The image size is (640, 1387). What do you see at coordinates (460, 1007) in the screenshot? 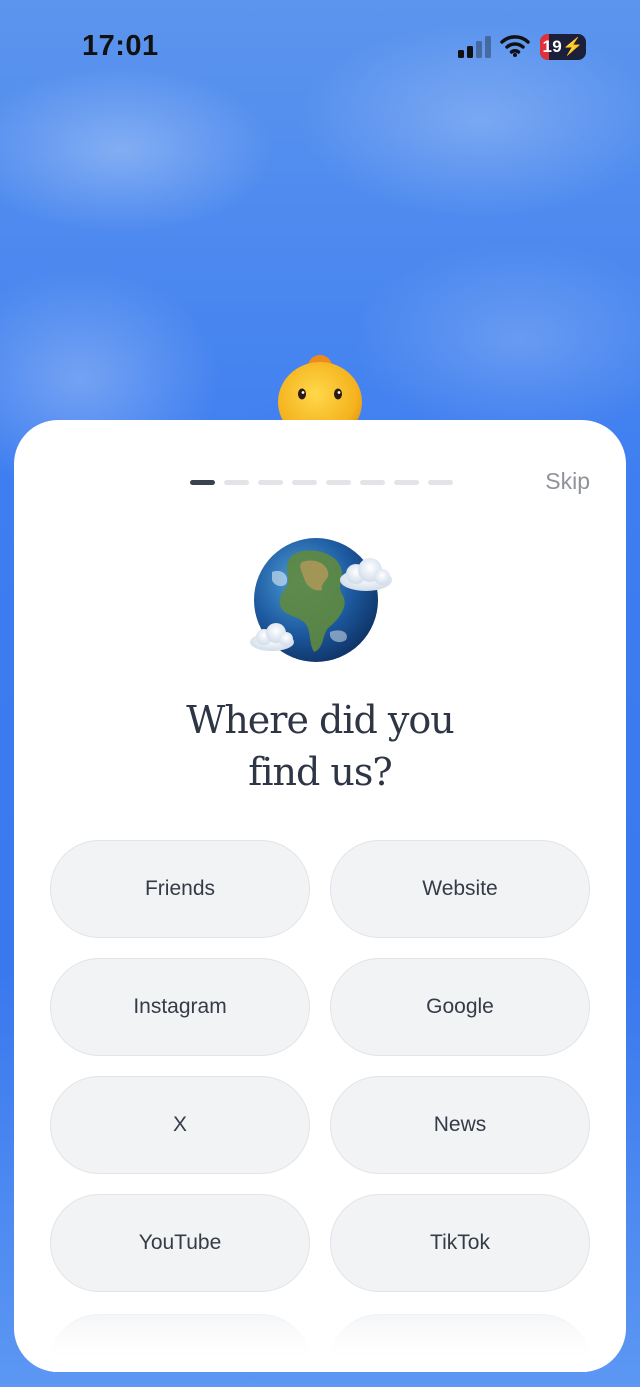
I see `option-button-google: Google` at bounding box center [460, 1007].